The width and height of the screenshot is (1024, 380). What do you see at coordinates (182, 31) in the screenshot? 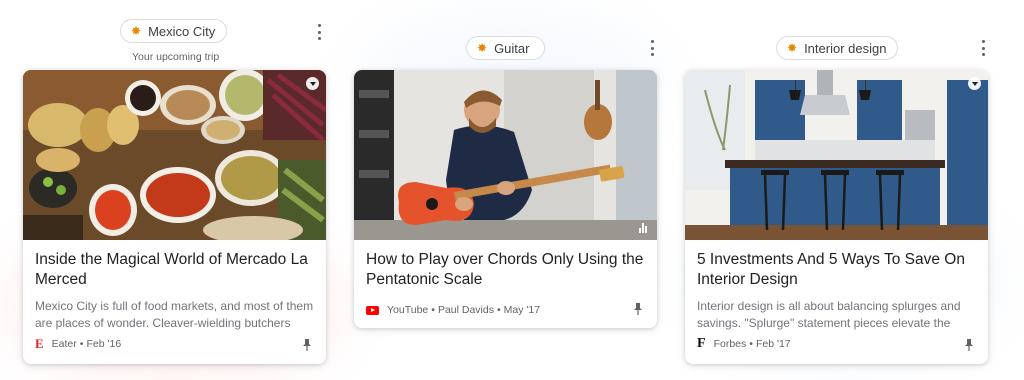
I see `topic-chip-label: Mexico City` at bounding box center [182, 31].